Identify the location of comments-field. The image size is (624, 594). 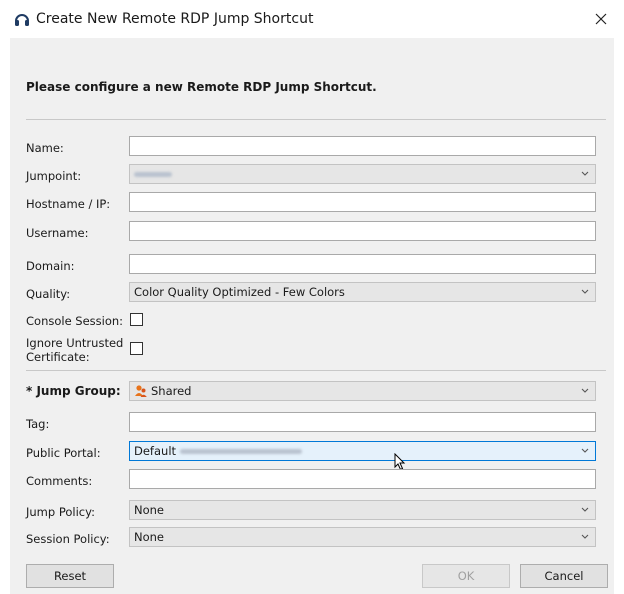
(362, 479).